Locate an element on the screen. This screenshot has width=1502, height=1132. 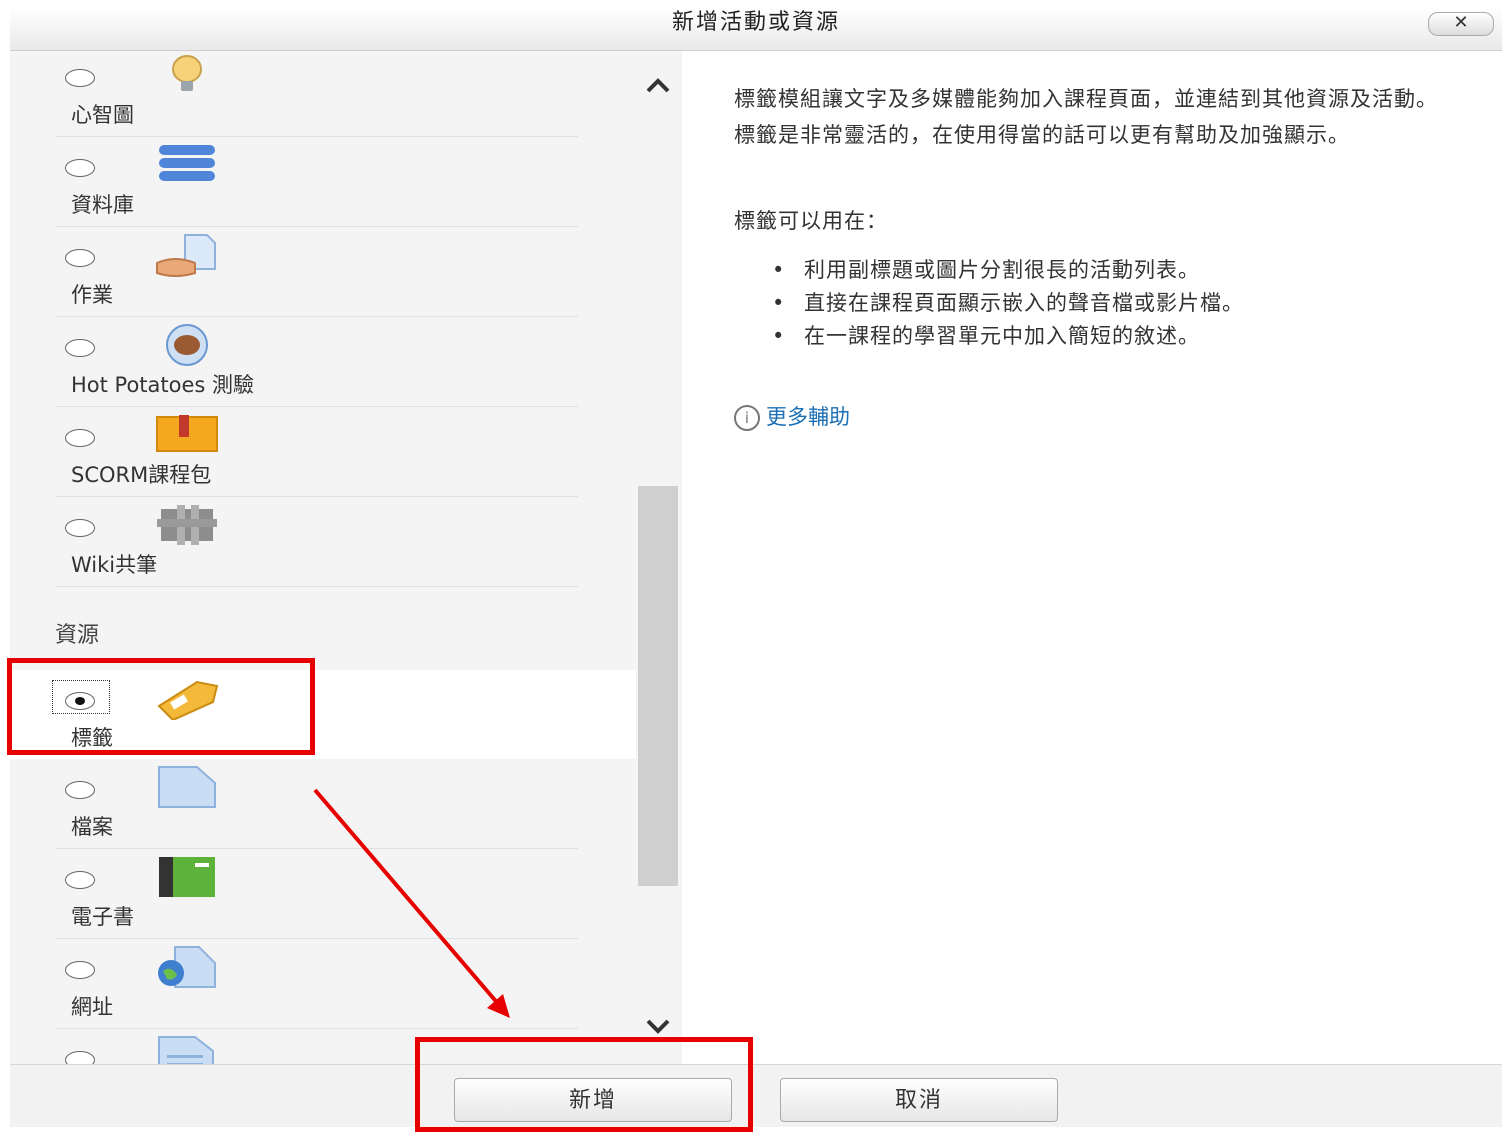
annotation-arrow is located at coordinates (411, 903).